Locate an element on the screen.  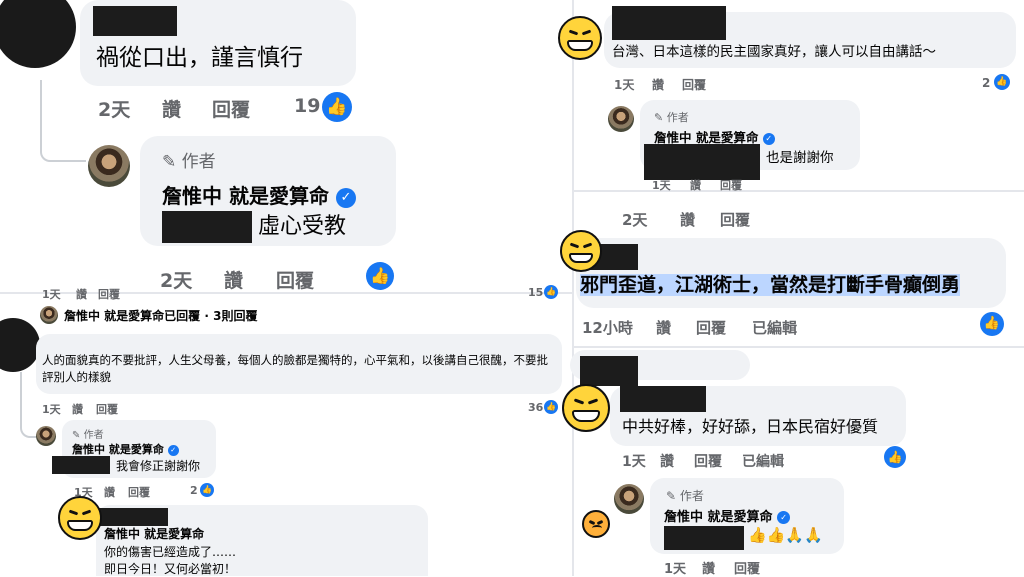
angry-emoji-icon is located at coordinates (596, 524).